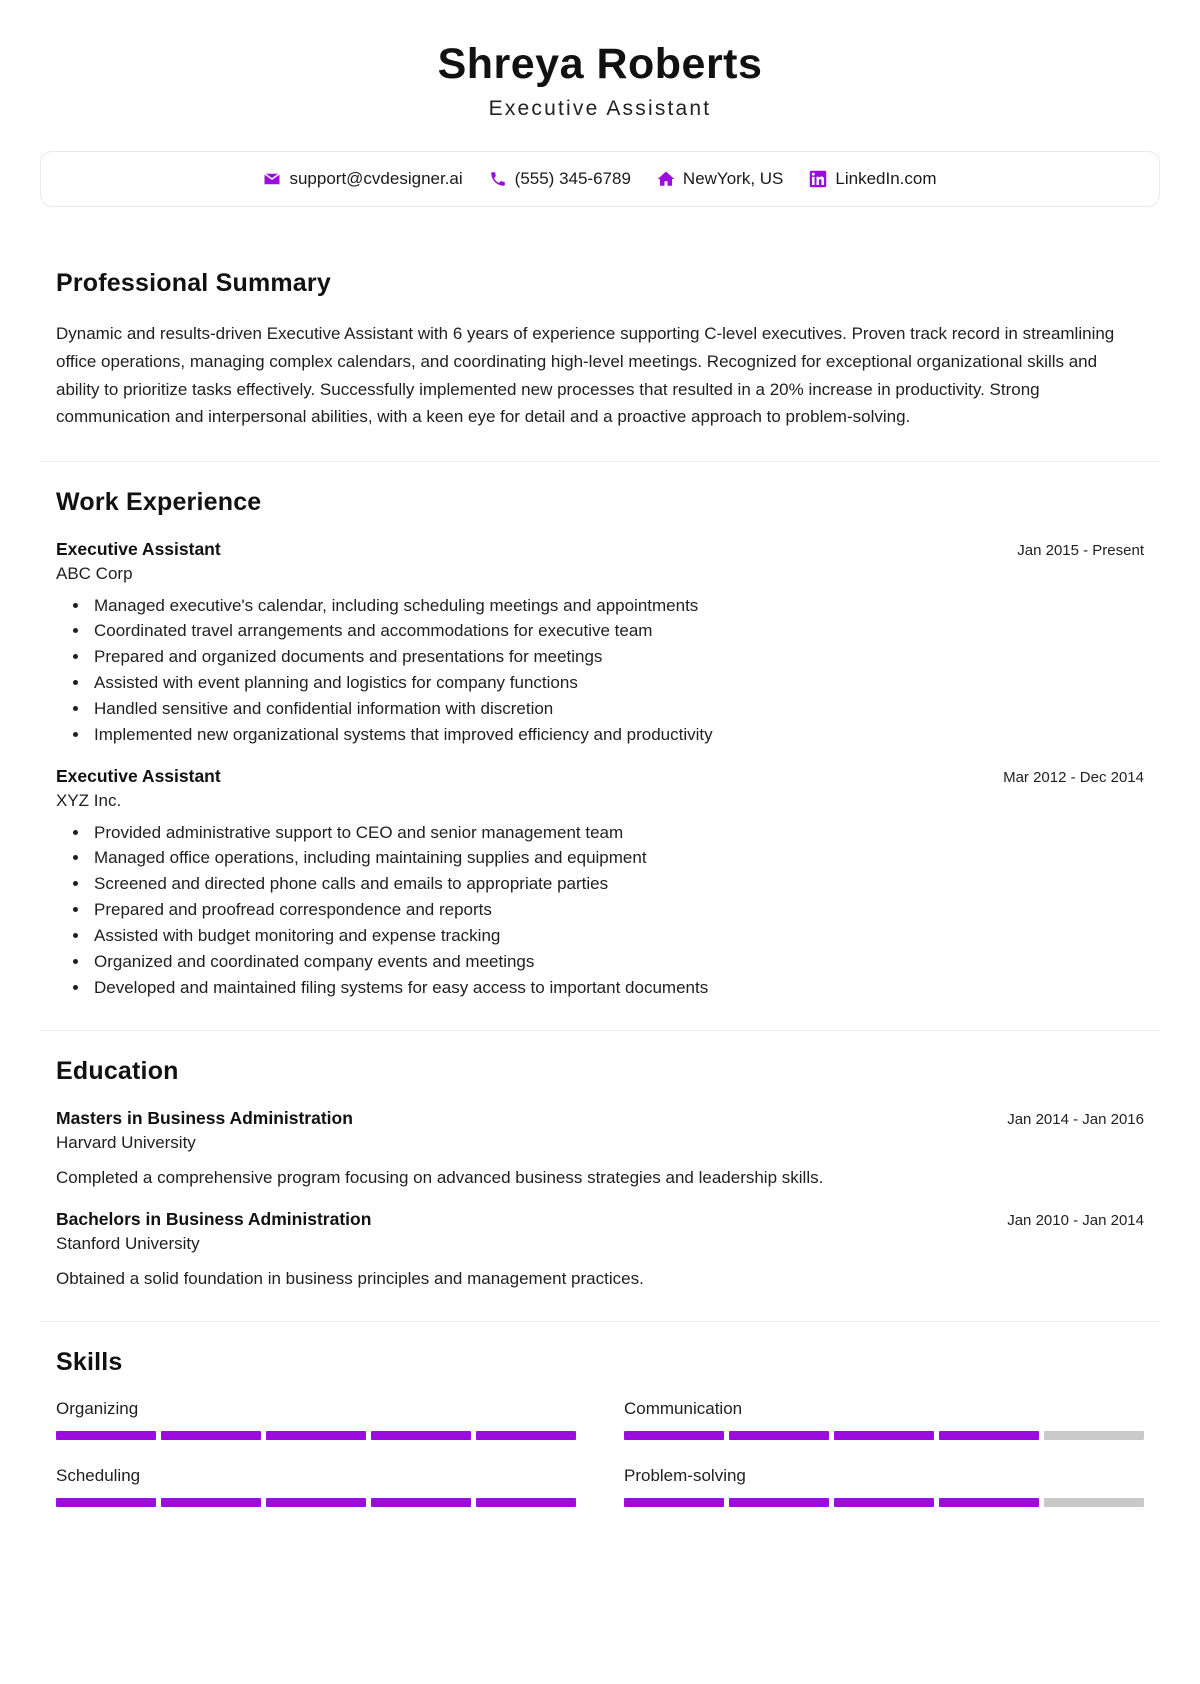 The image size is (1200, 1684). What do you see at coordinates (884, 1420) in the screenshot?
I see `skill-item: Communication` at bounding box center [884, 1420].